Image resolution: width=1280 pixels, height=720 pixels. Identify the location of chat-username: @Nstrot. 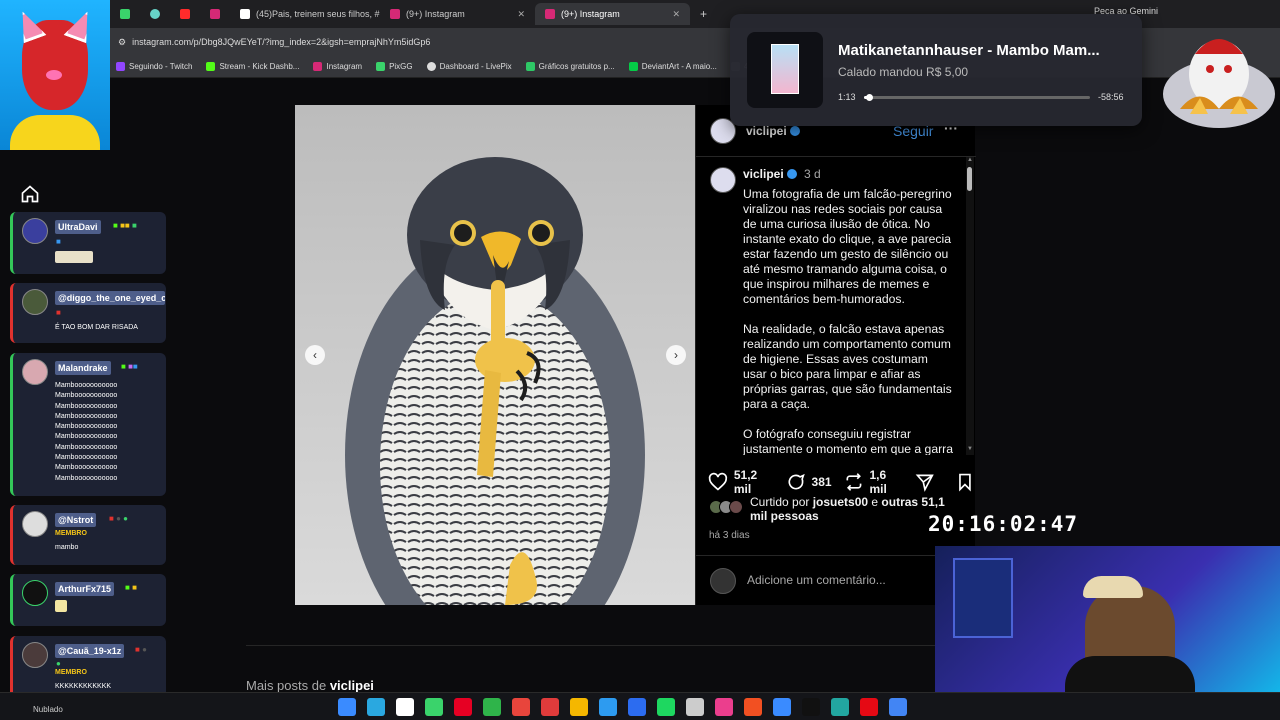
(76, 520).